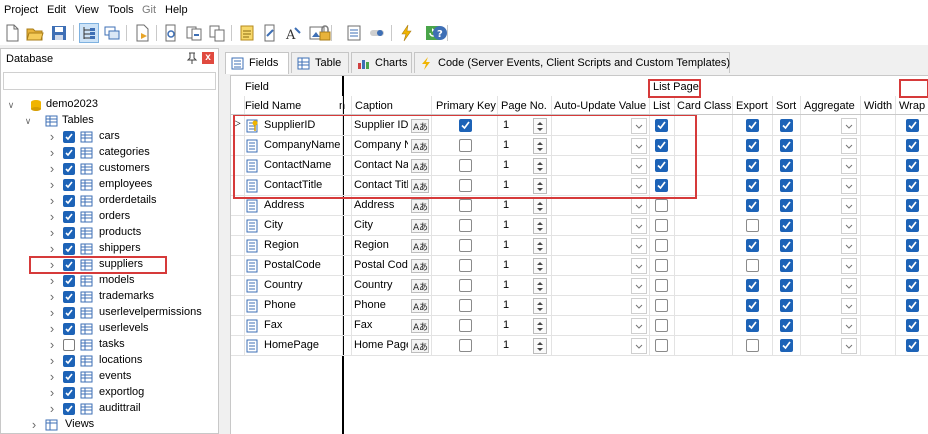 Image resolution: width=928 pixels, height=434 pixels. Describe the element at coordinates (579, 286) in the screenshot. I see `table-row: Country Country A あ 1` at that location.